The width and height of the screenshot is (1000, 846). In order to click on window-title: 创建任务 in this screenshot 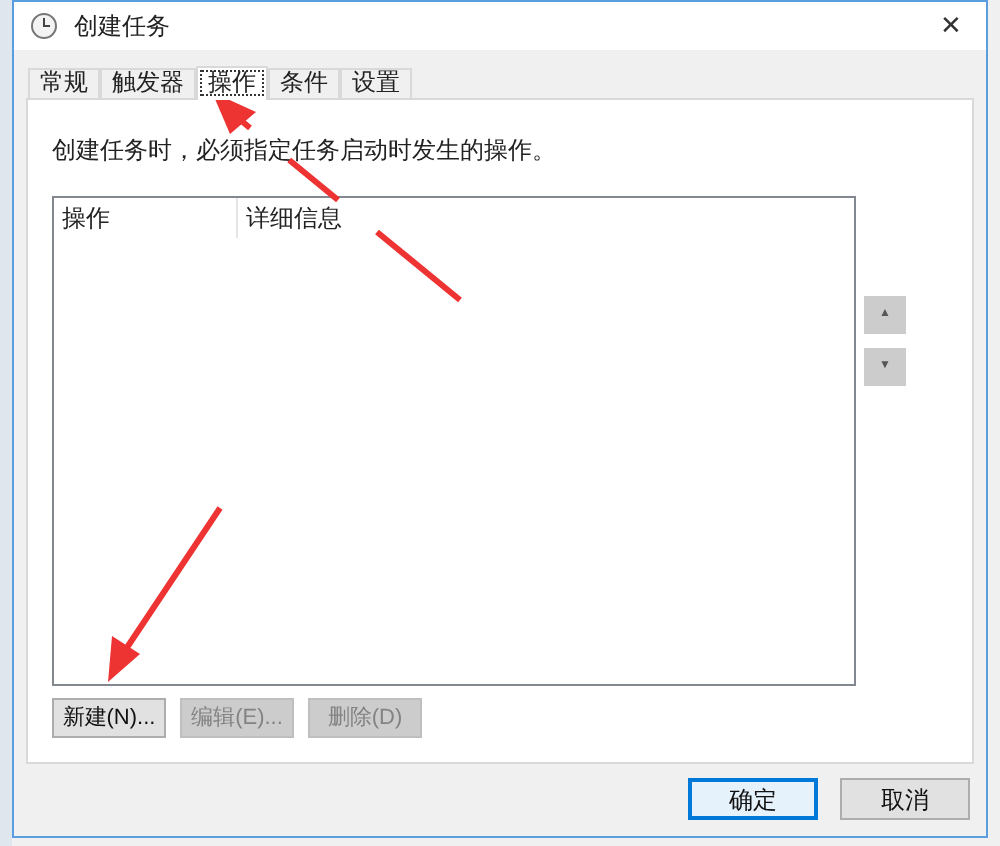, I will do `click(123, 27)`.